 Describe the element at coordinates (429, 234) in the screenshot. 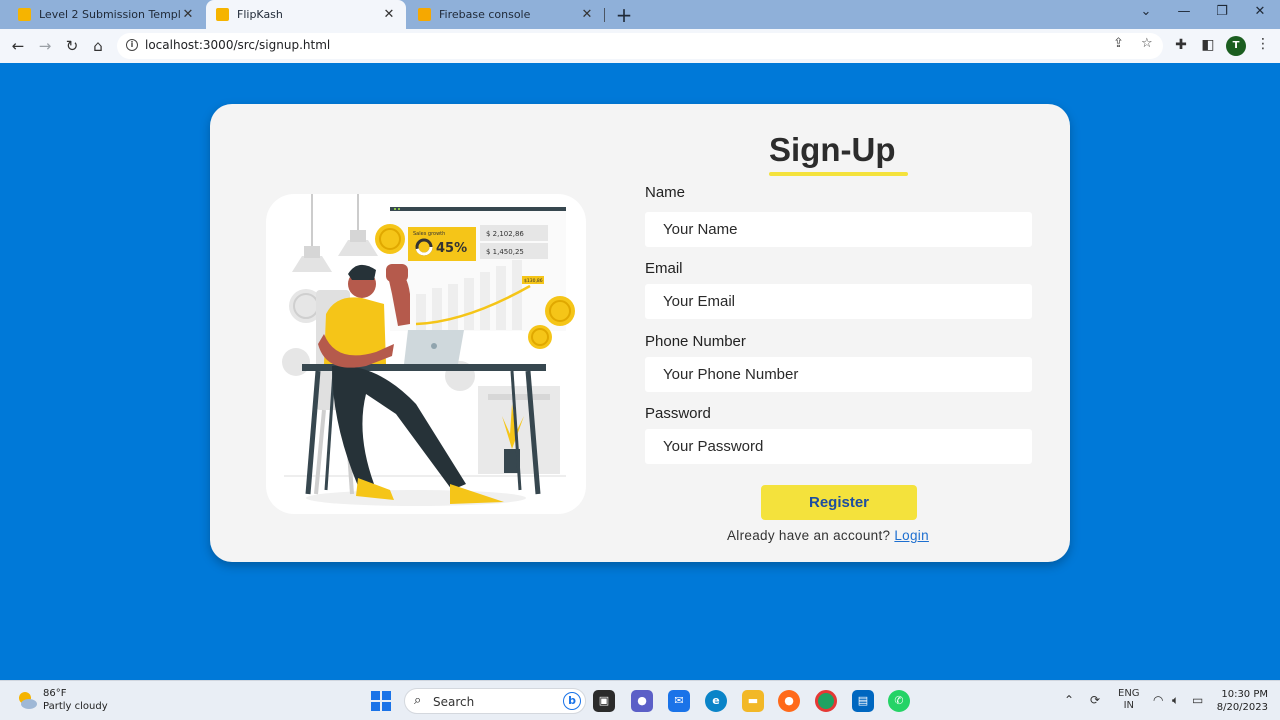

I see `sales-growth-label: Sales growth` at that location.